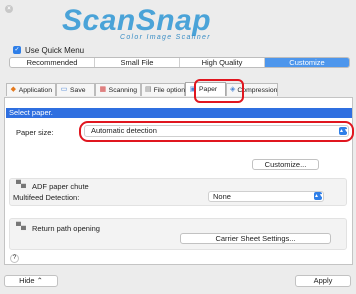  Describe the element at coordinates (148, 89) in the screenshot. I see `file-option-icon: ▤` at that location.